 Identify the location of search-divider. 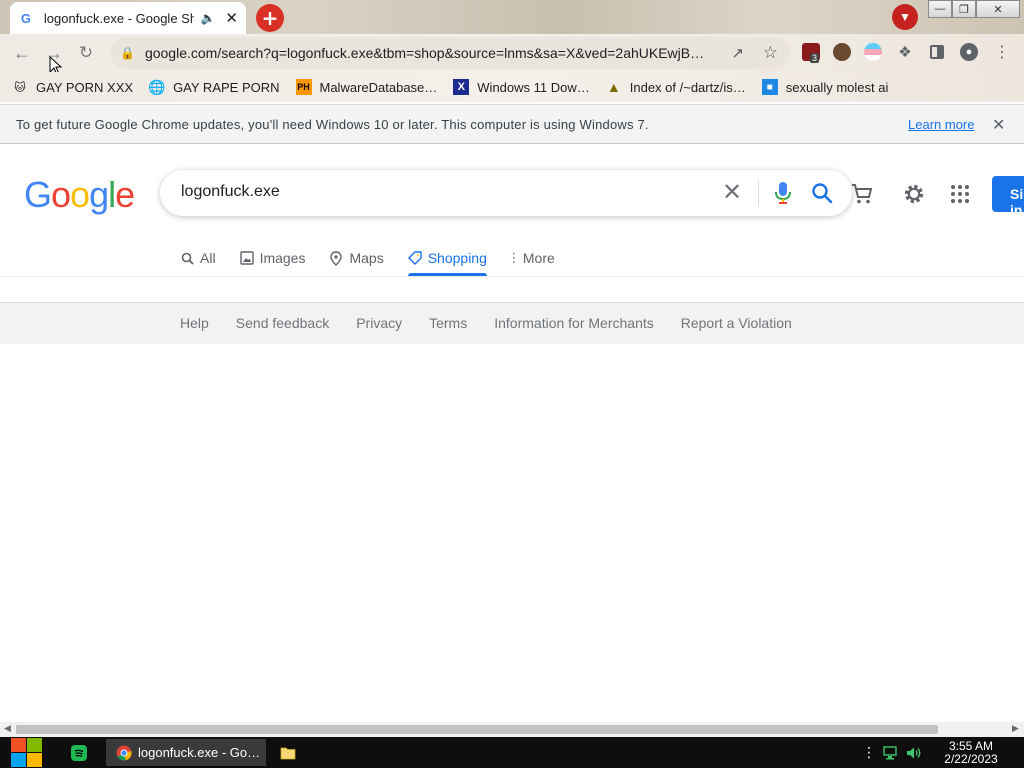
(758, 193).